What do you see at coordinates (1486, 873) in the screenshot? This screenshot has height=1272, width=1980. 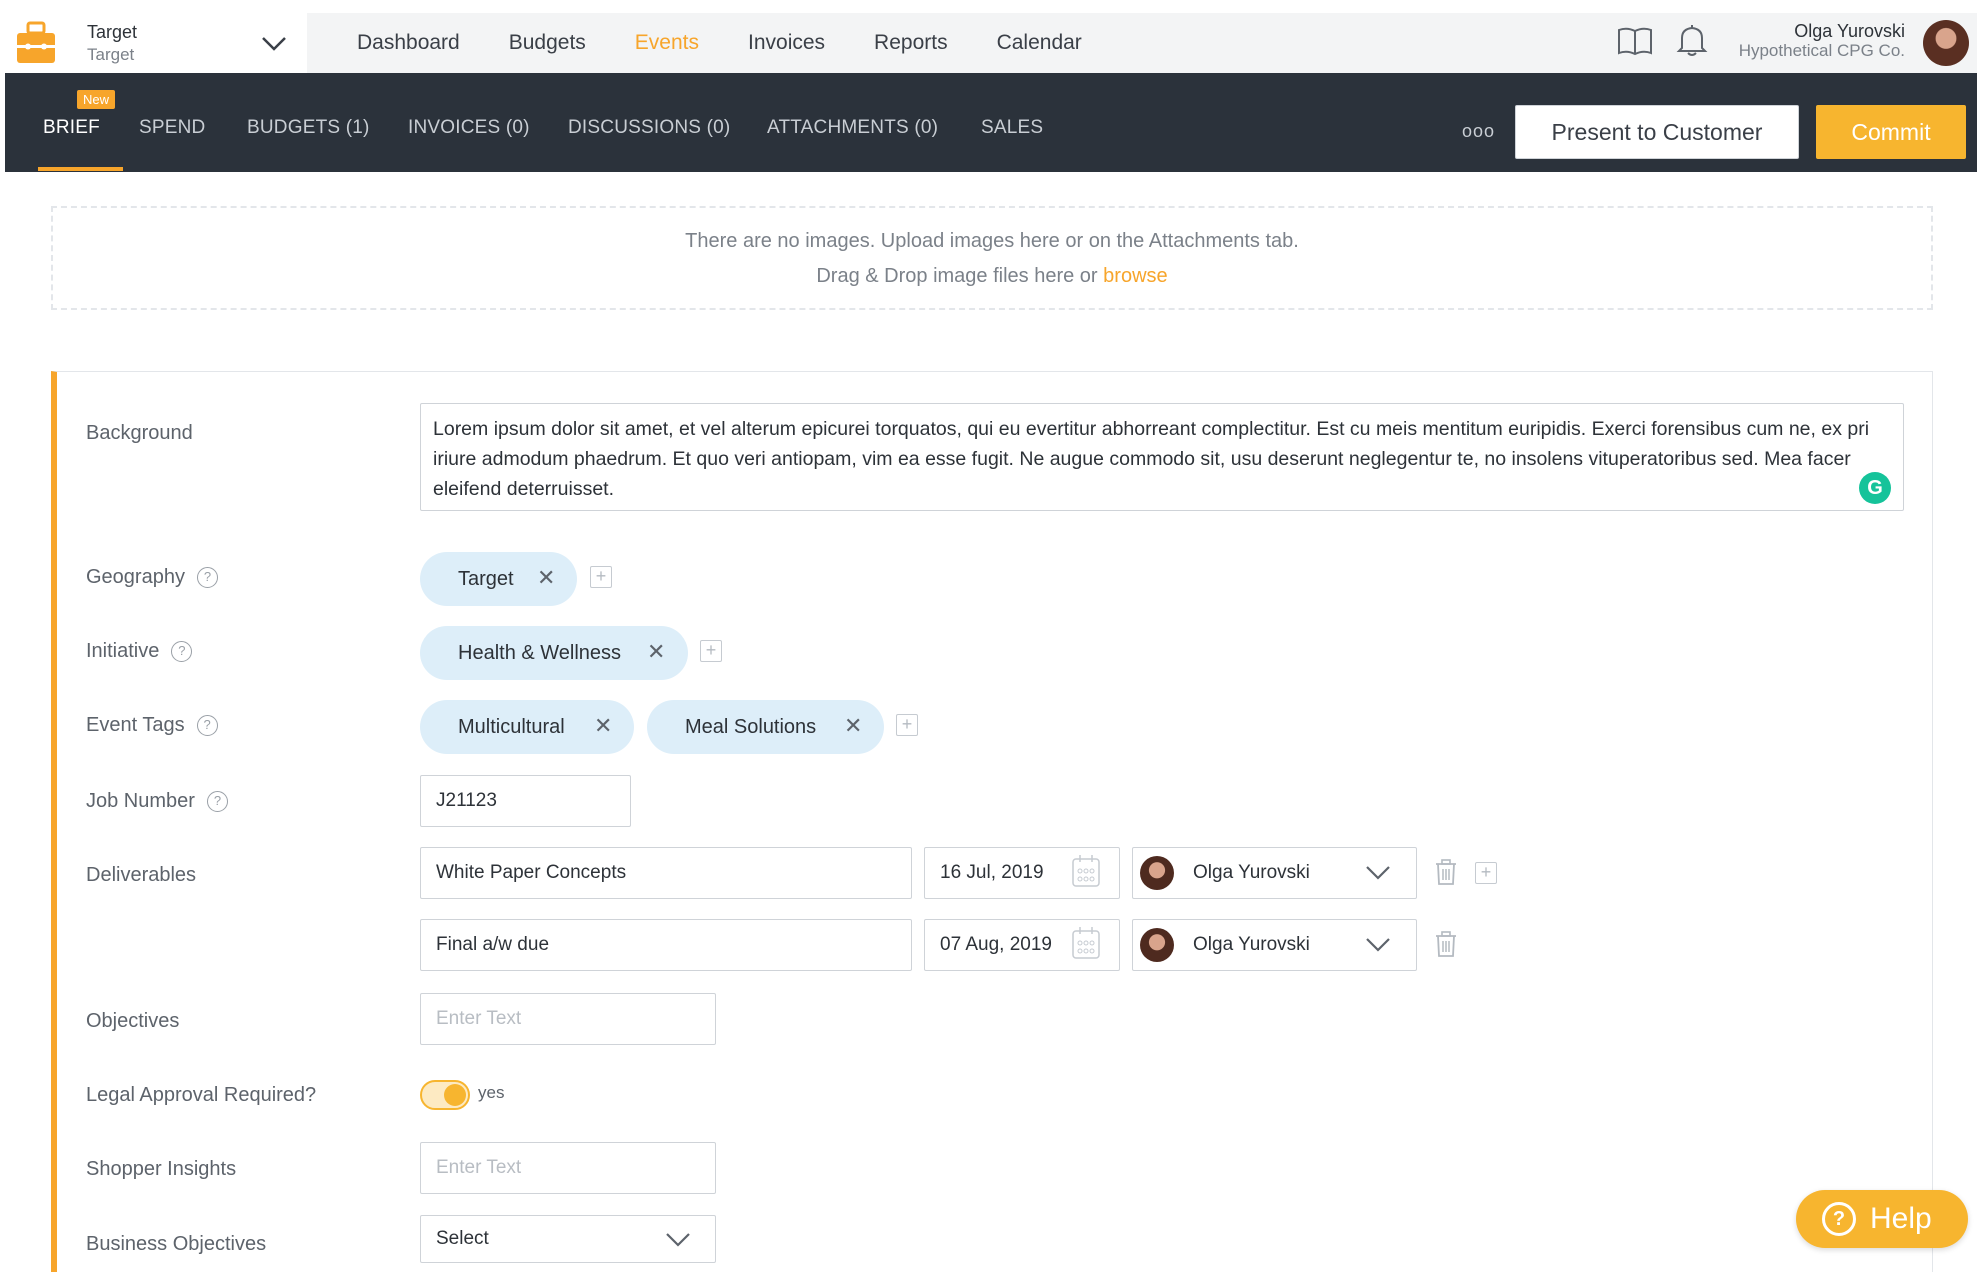 I see `add-deliverable-button: +` at bounding box center [1486, 873].